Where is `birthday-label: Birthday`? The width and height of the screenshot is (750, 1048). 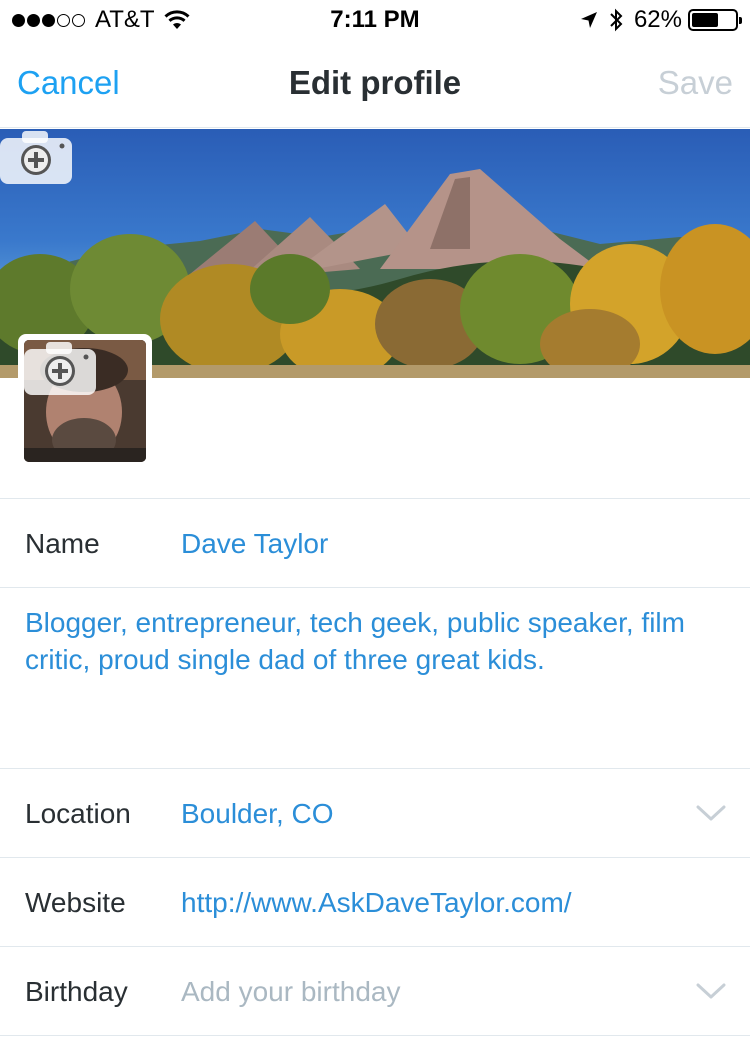
birthday-label: Birthday is located at coordinates (76, 991).